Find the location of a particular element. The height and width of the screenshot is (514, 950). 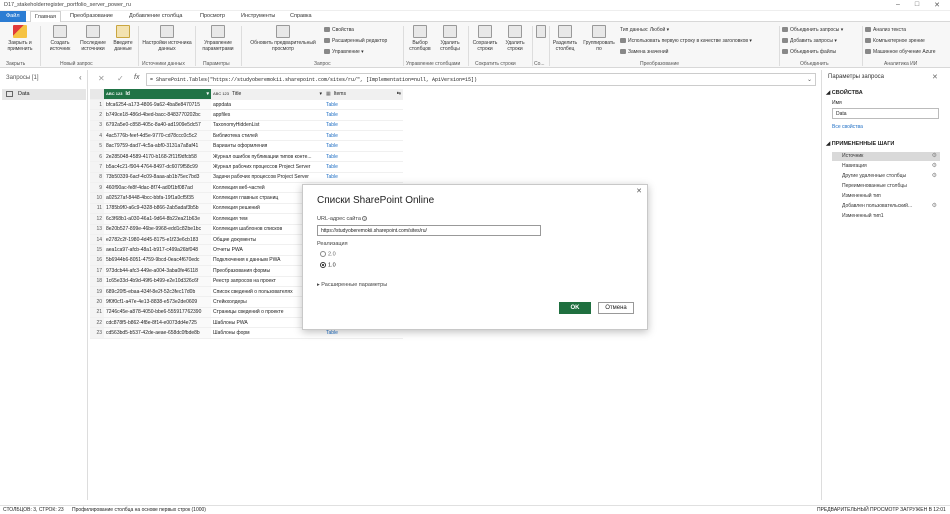

row-number: 14 is located at coordinates (97, 240).